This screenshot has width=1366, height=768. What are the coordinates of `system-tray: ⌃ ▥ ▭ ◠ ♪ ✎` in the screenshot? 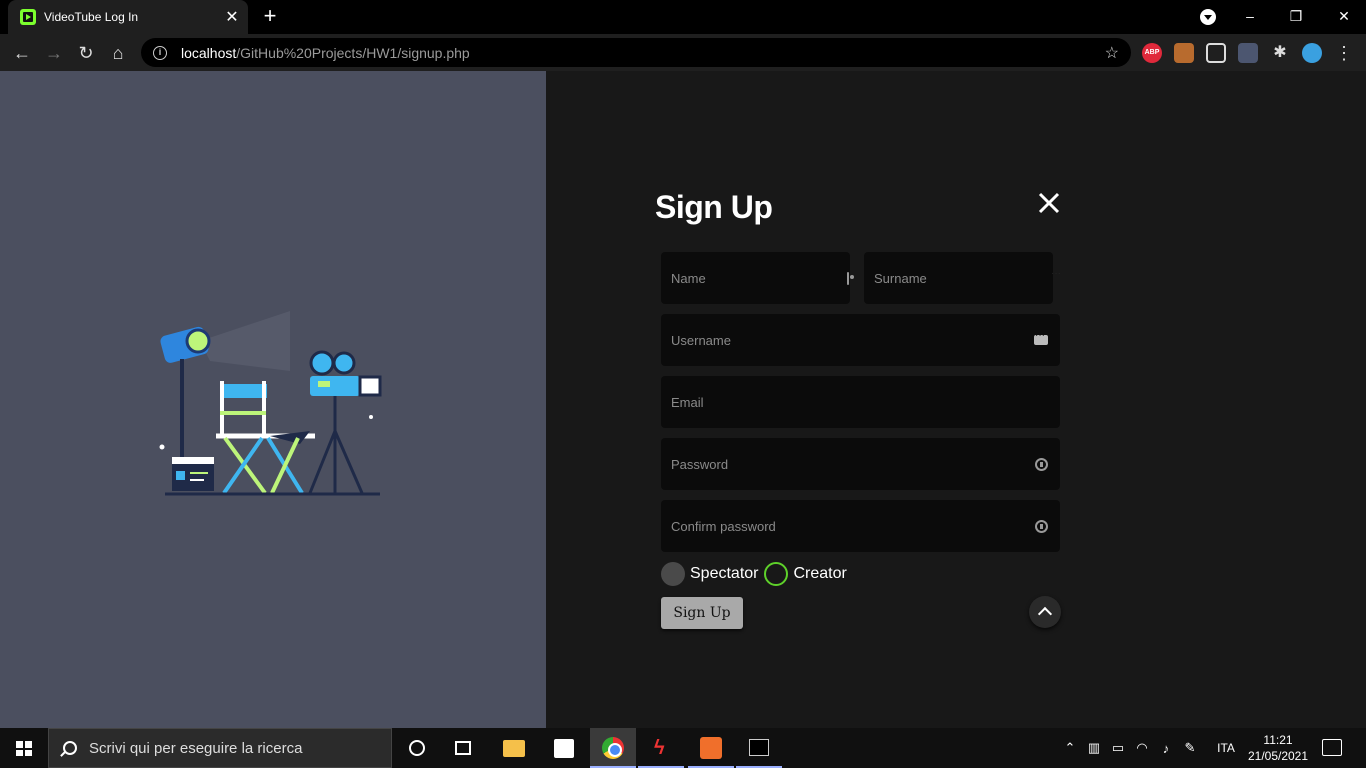 It's located at (1130, 748).